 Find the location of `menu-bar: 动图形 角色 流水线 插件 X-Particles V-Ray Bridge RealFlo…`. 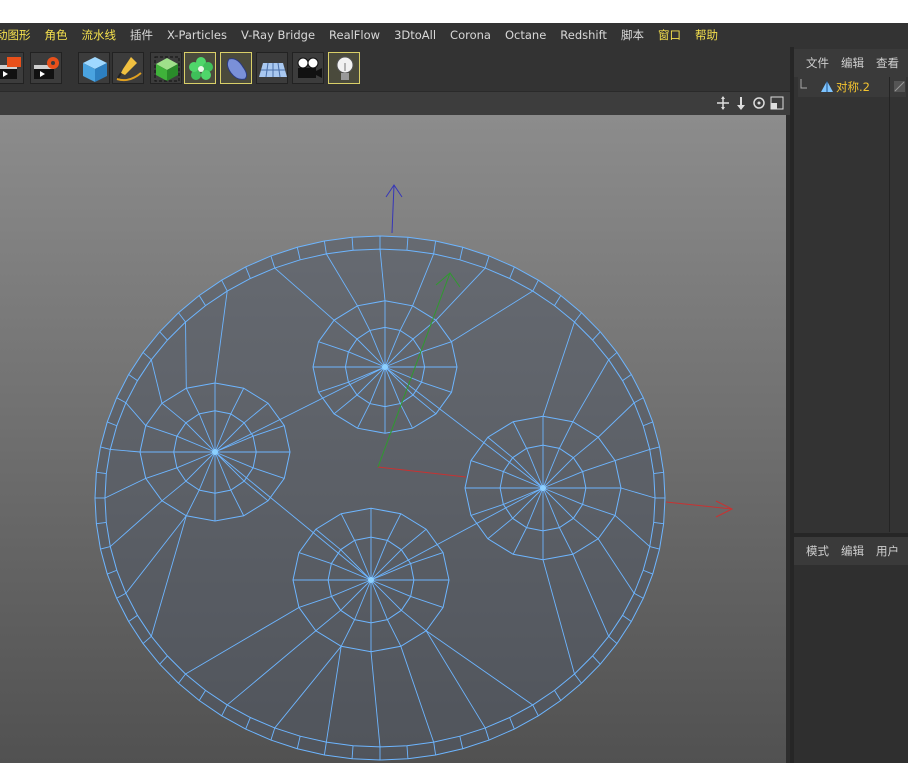

menu-bar: 动图形 角色 流水线 插件 X-Particles V-Ray Bridge RealFlo… is located at coordinates (454, 35).